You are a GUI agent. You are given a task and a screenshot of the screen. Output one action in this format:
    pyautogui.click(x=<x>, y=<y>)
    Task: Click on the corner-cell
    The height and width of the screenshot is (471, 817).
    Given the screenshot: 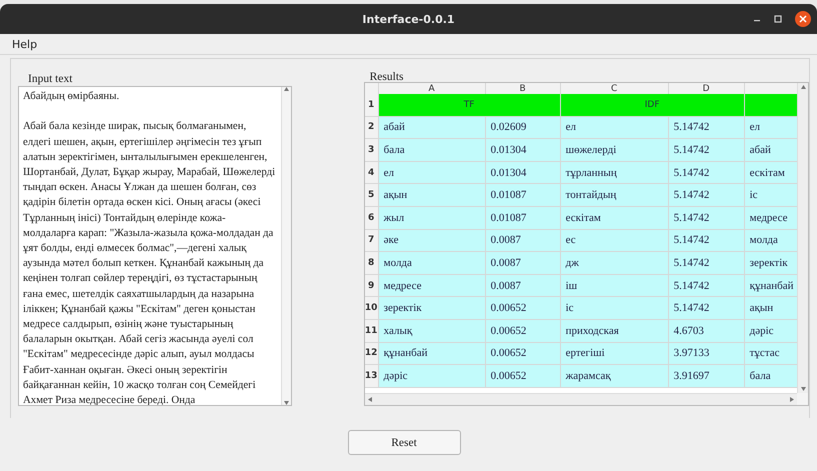 What is the action you would take?
    pyautogui.click(x=371, y=89)
    